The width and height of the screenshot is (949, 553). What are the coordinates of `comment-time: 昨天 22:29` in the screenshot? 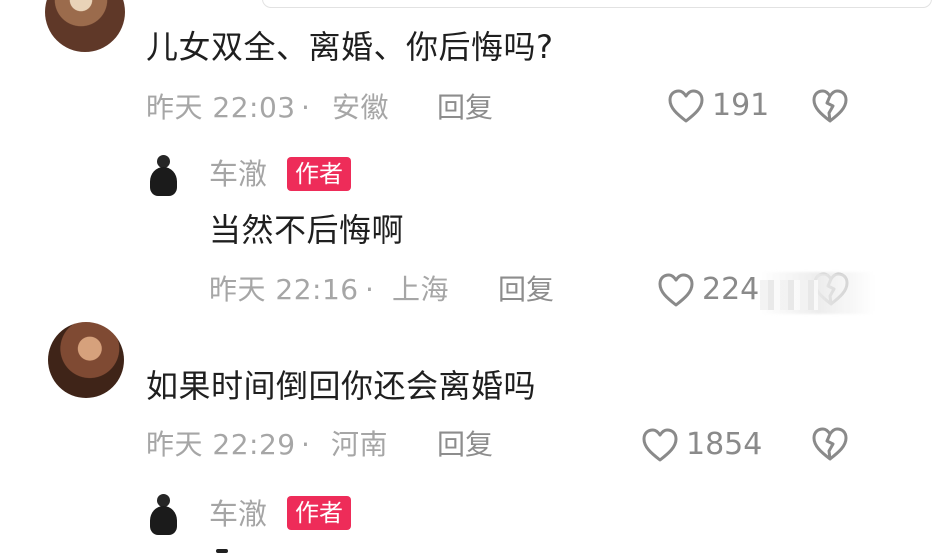 It's located at (221, 444).